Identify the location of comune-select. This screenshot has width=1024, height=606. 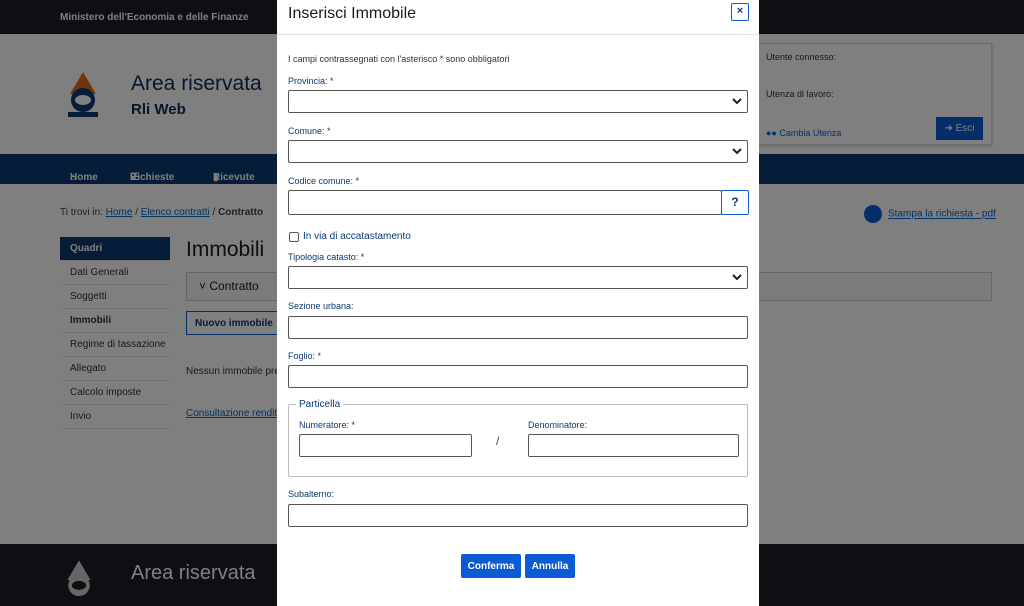
(518, 151).